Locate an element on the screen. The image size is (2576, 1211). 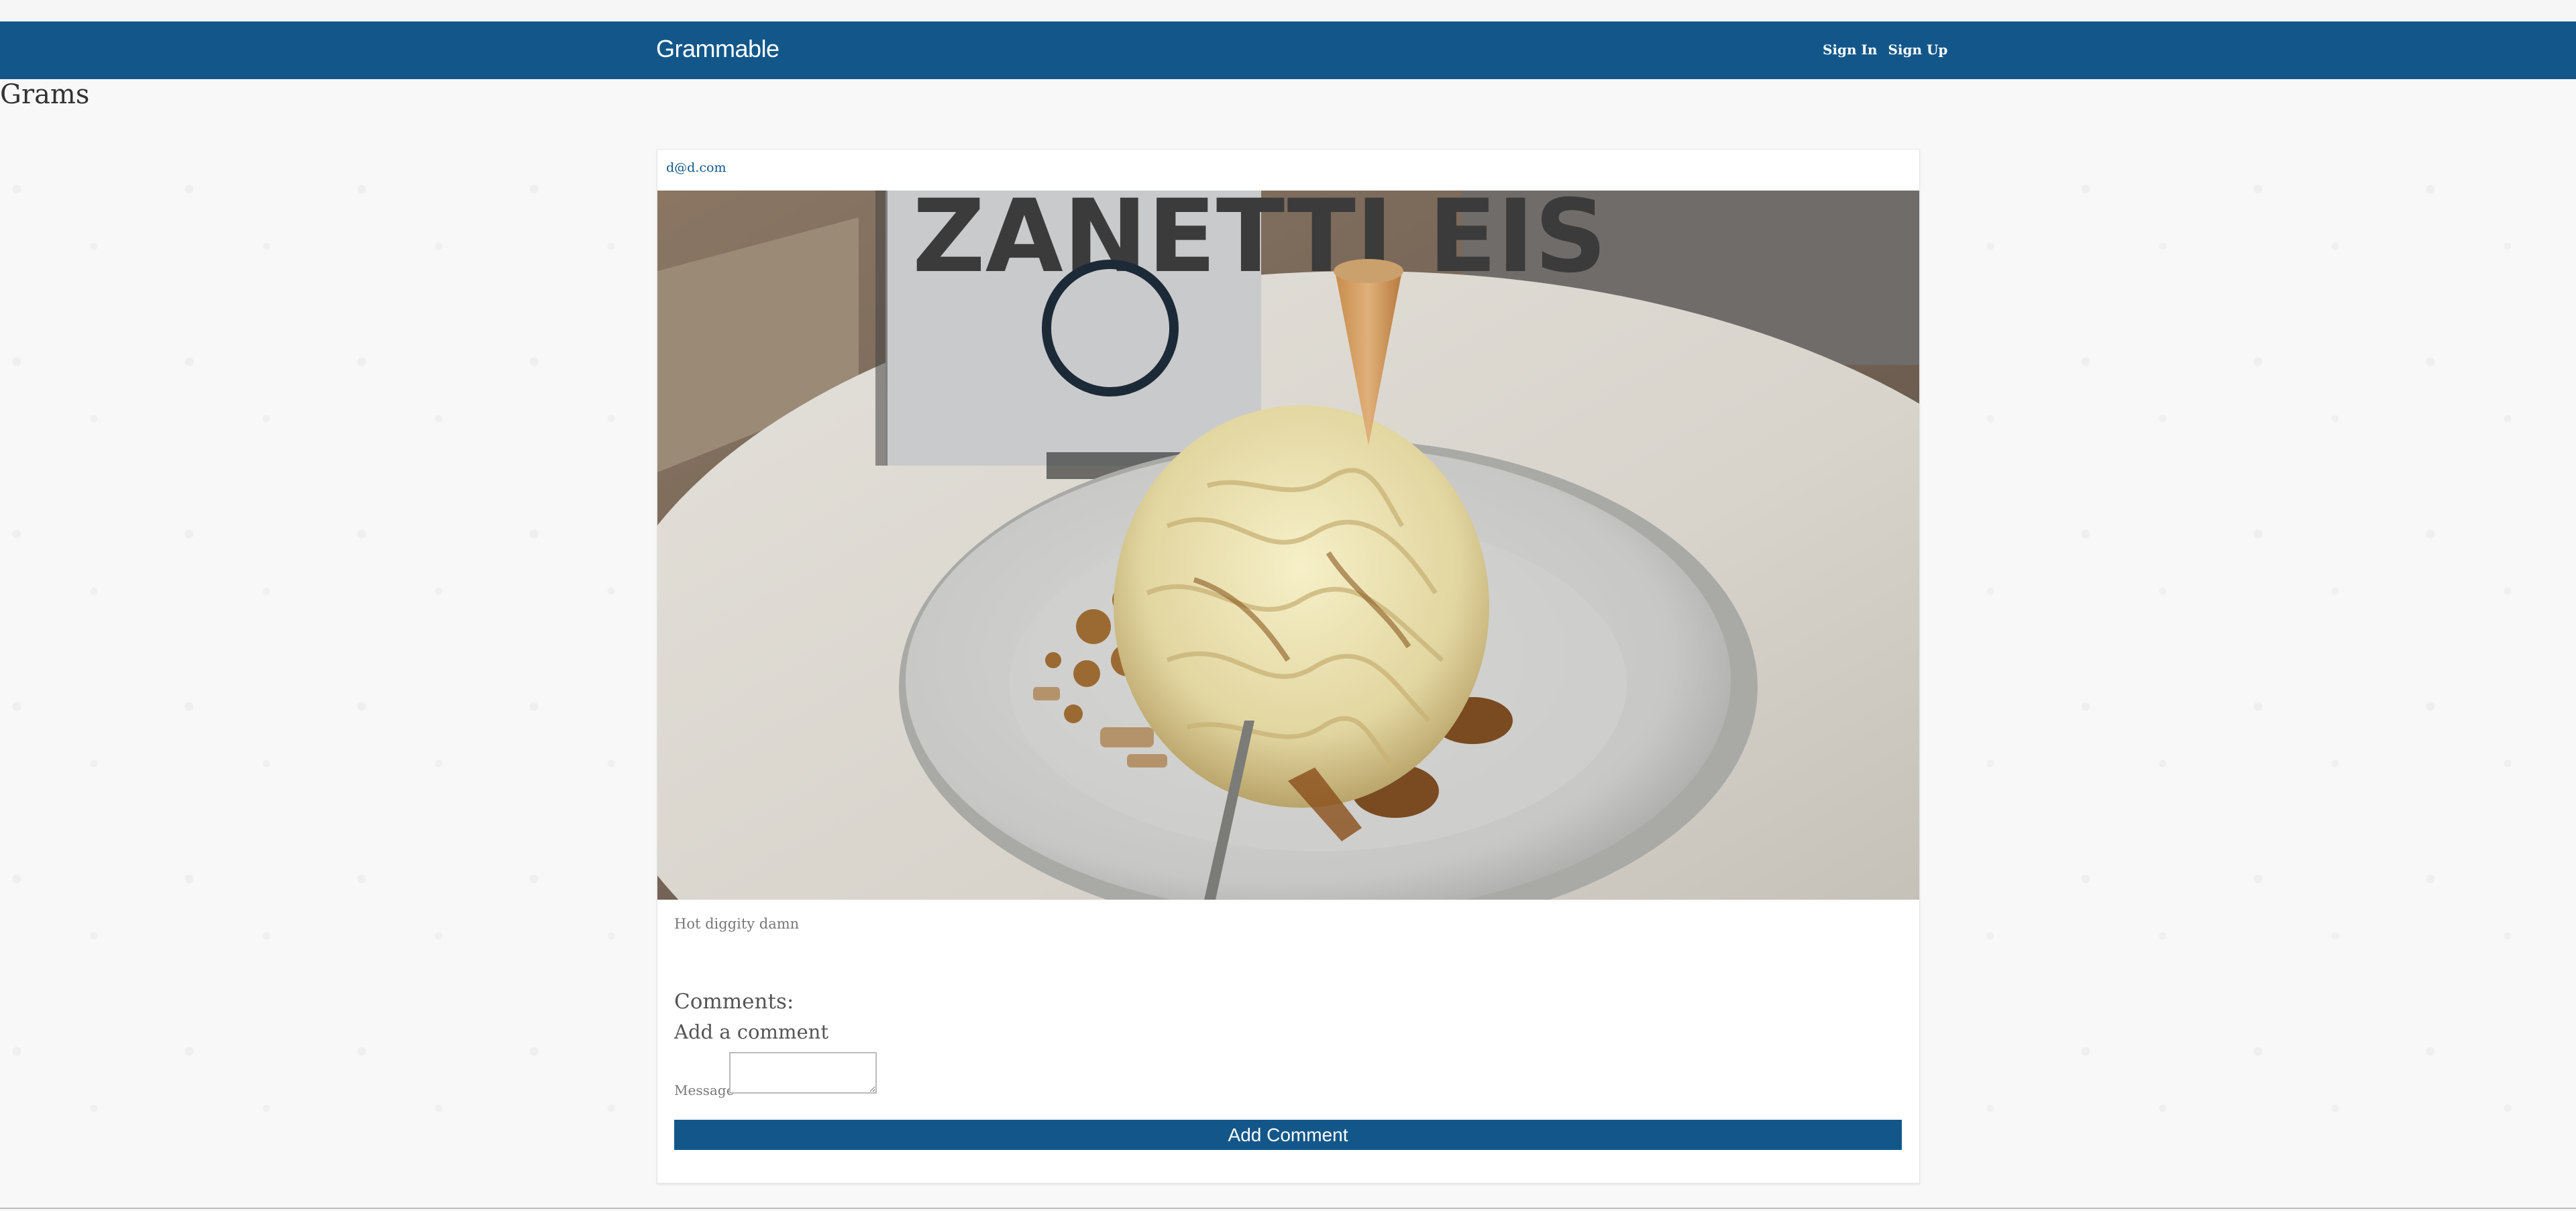
gram-caption: Hot diggity damn is located at coordinates (737, 924).